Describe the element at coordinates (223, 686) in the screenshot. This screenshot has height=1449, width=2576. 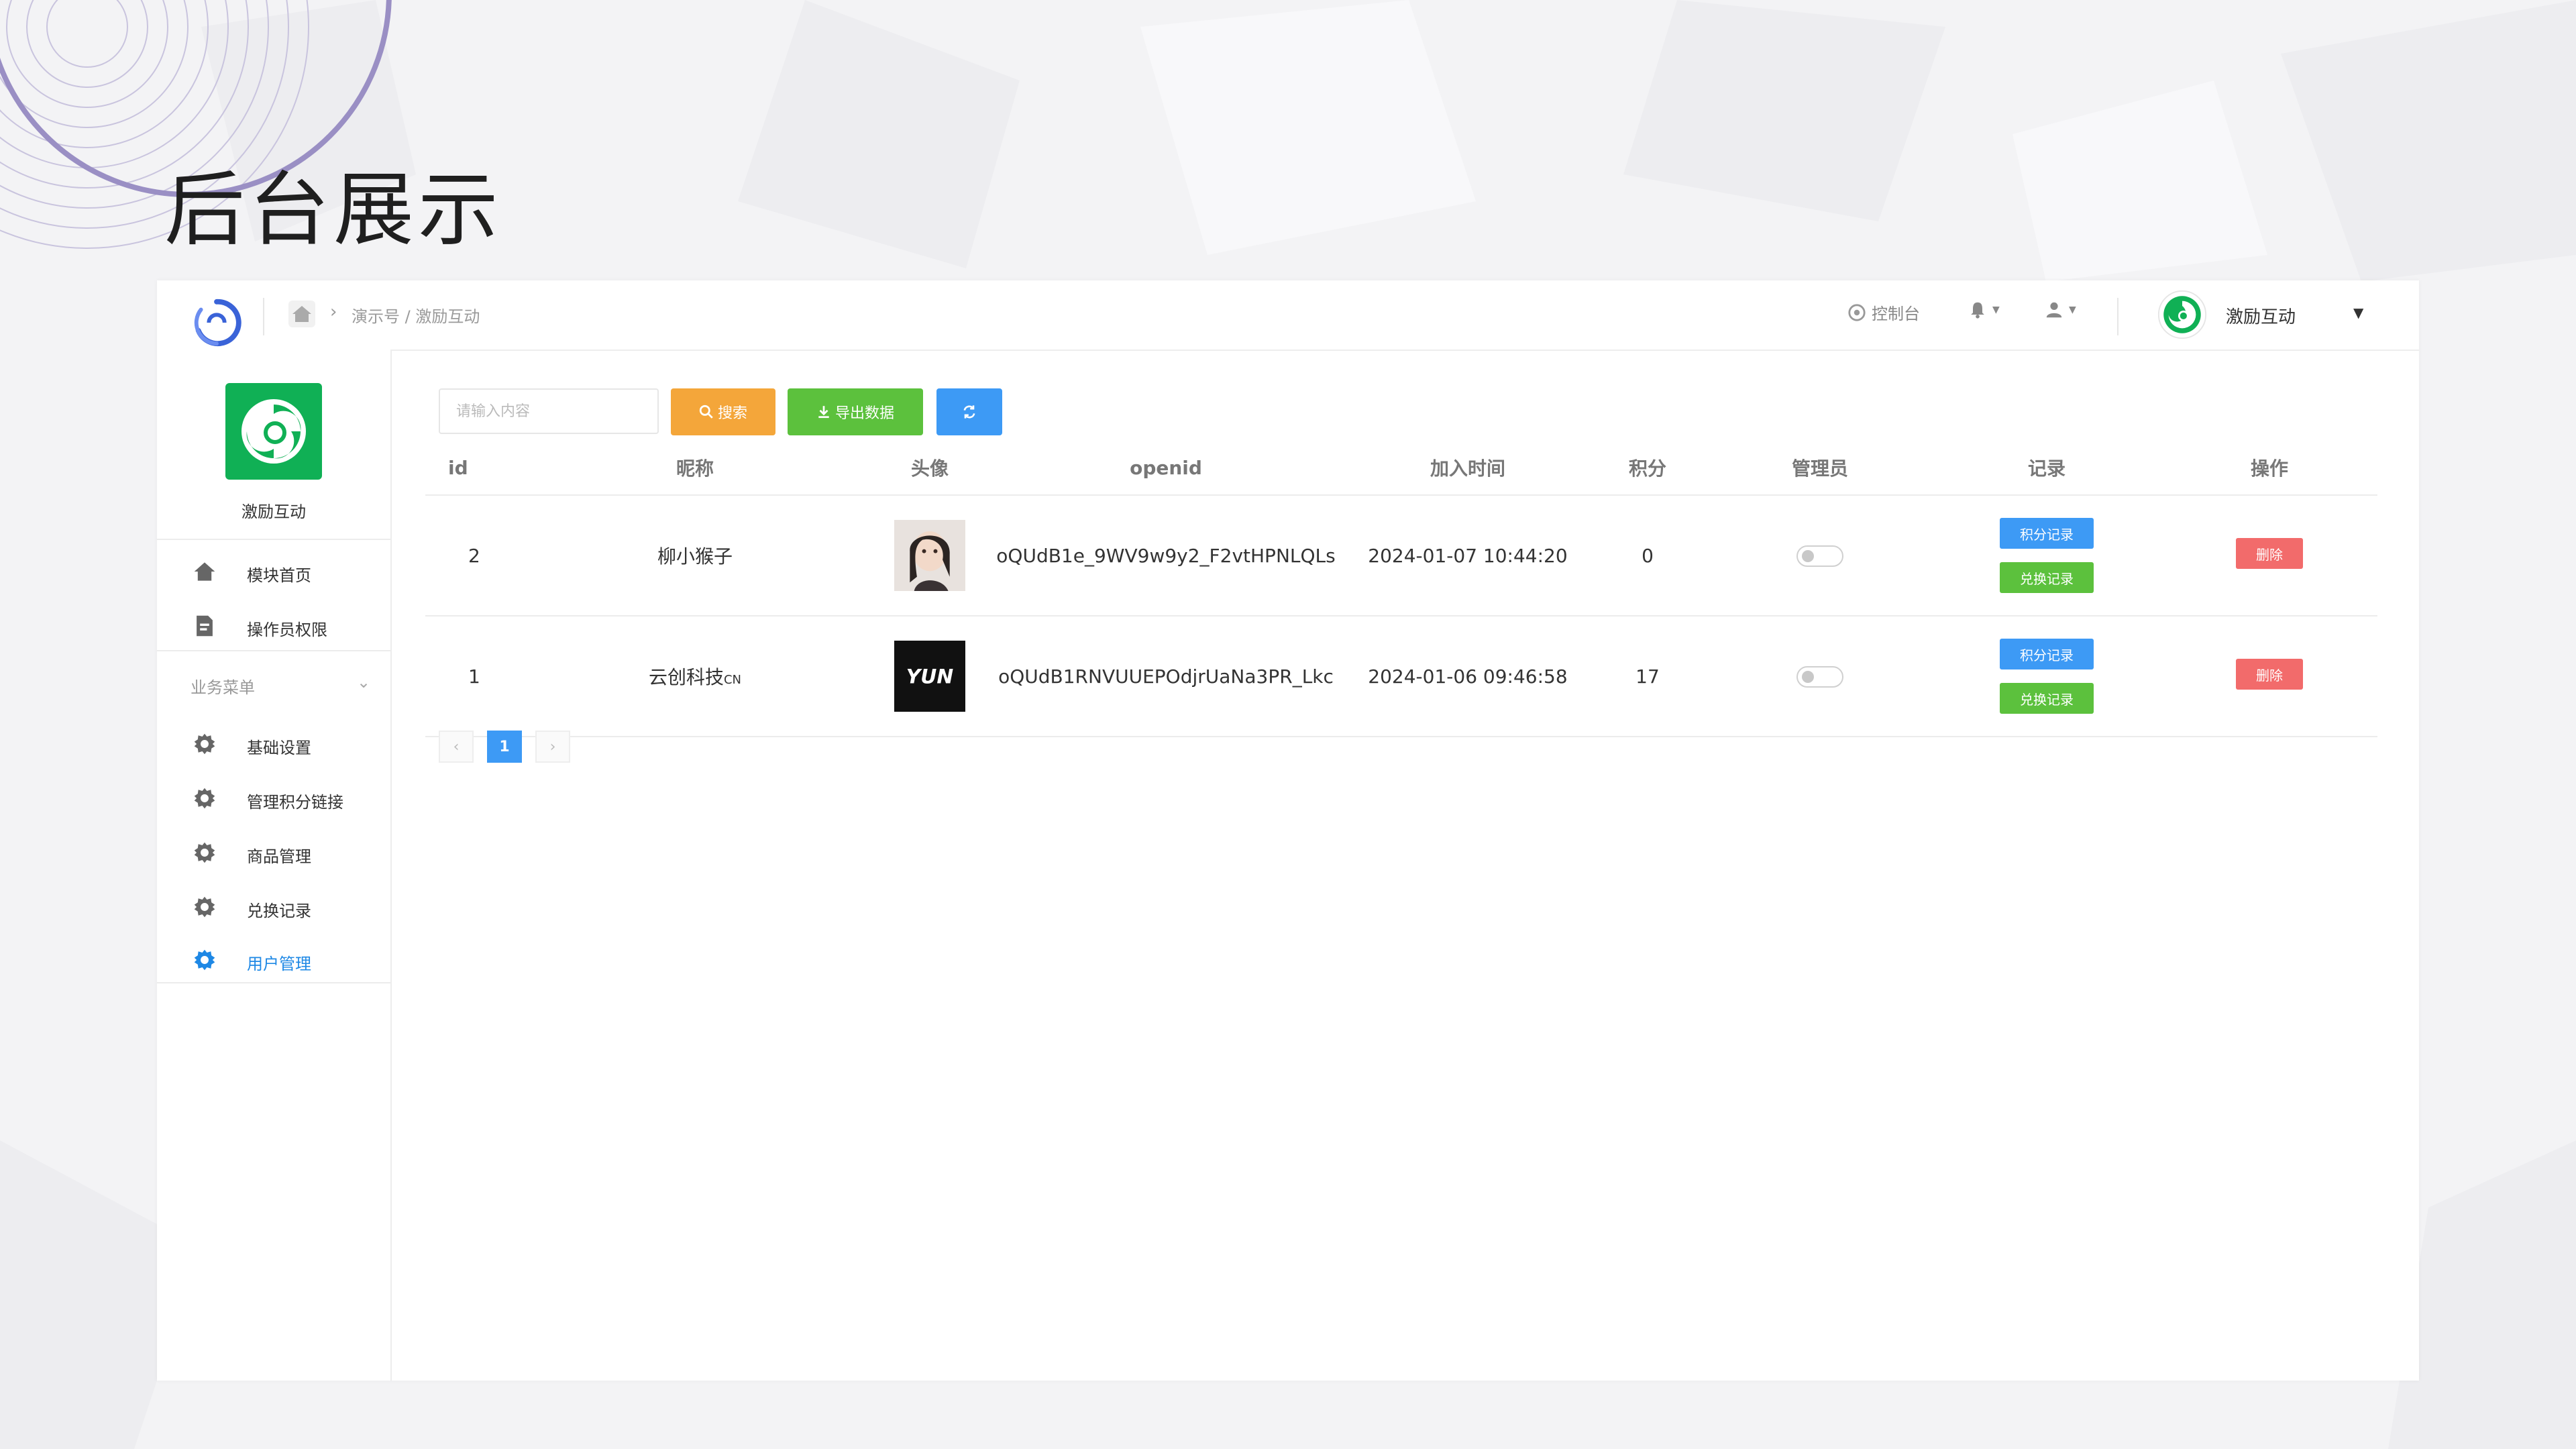
I see `sidebar-group-title: 业务菜单` at that location.